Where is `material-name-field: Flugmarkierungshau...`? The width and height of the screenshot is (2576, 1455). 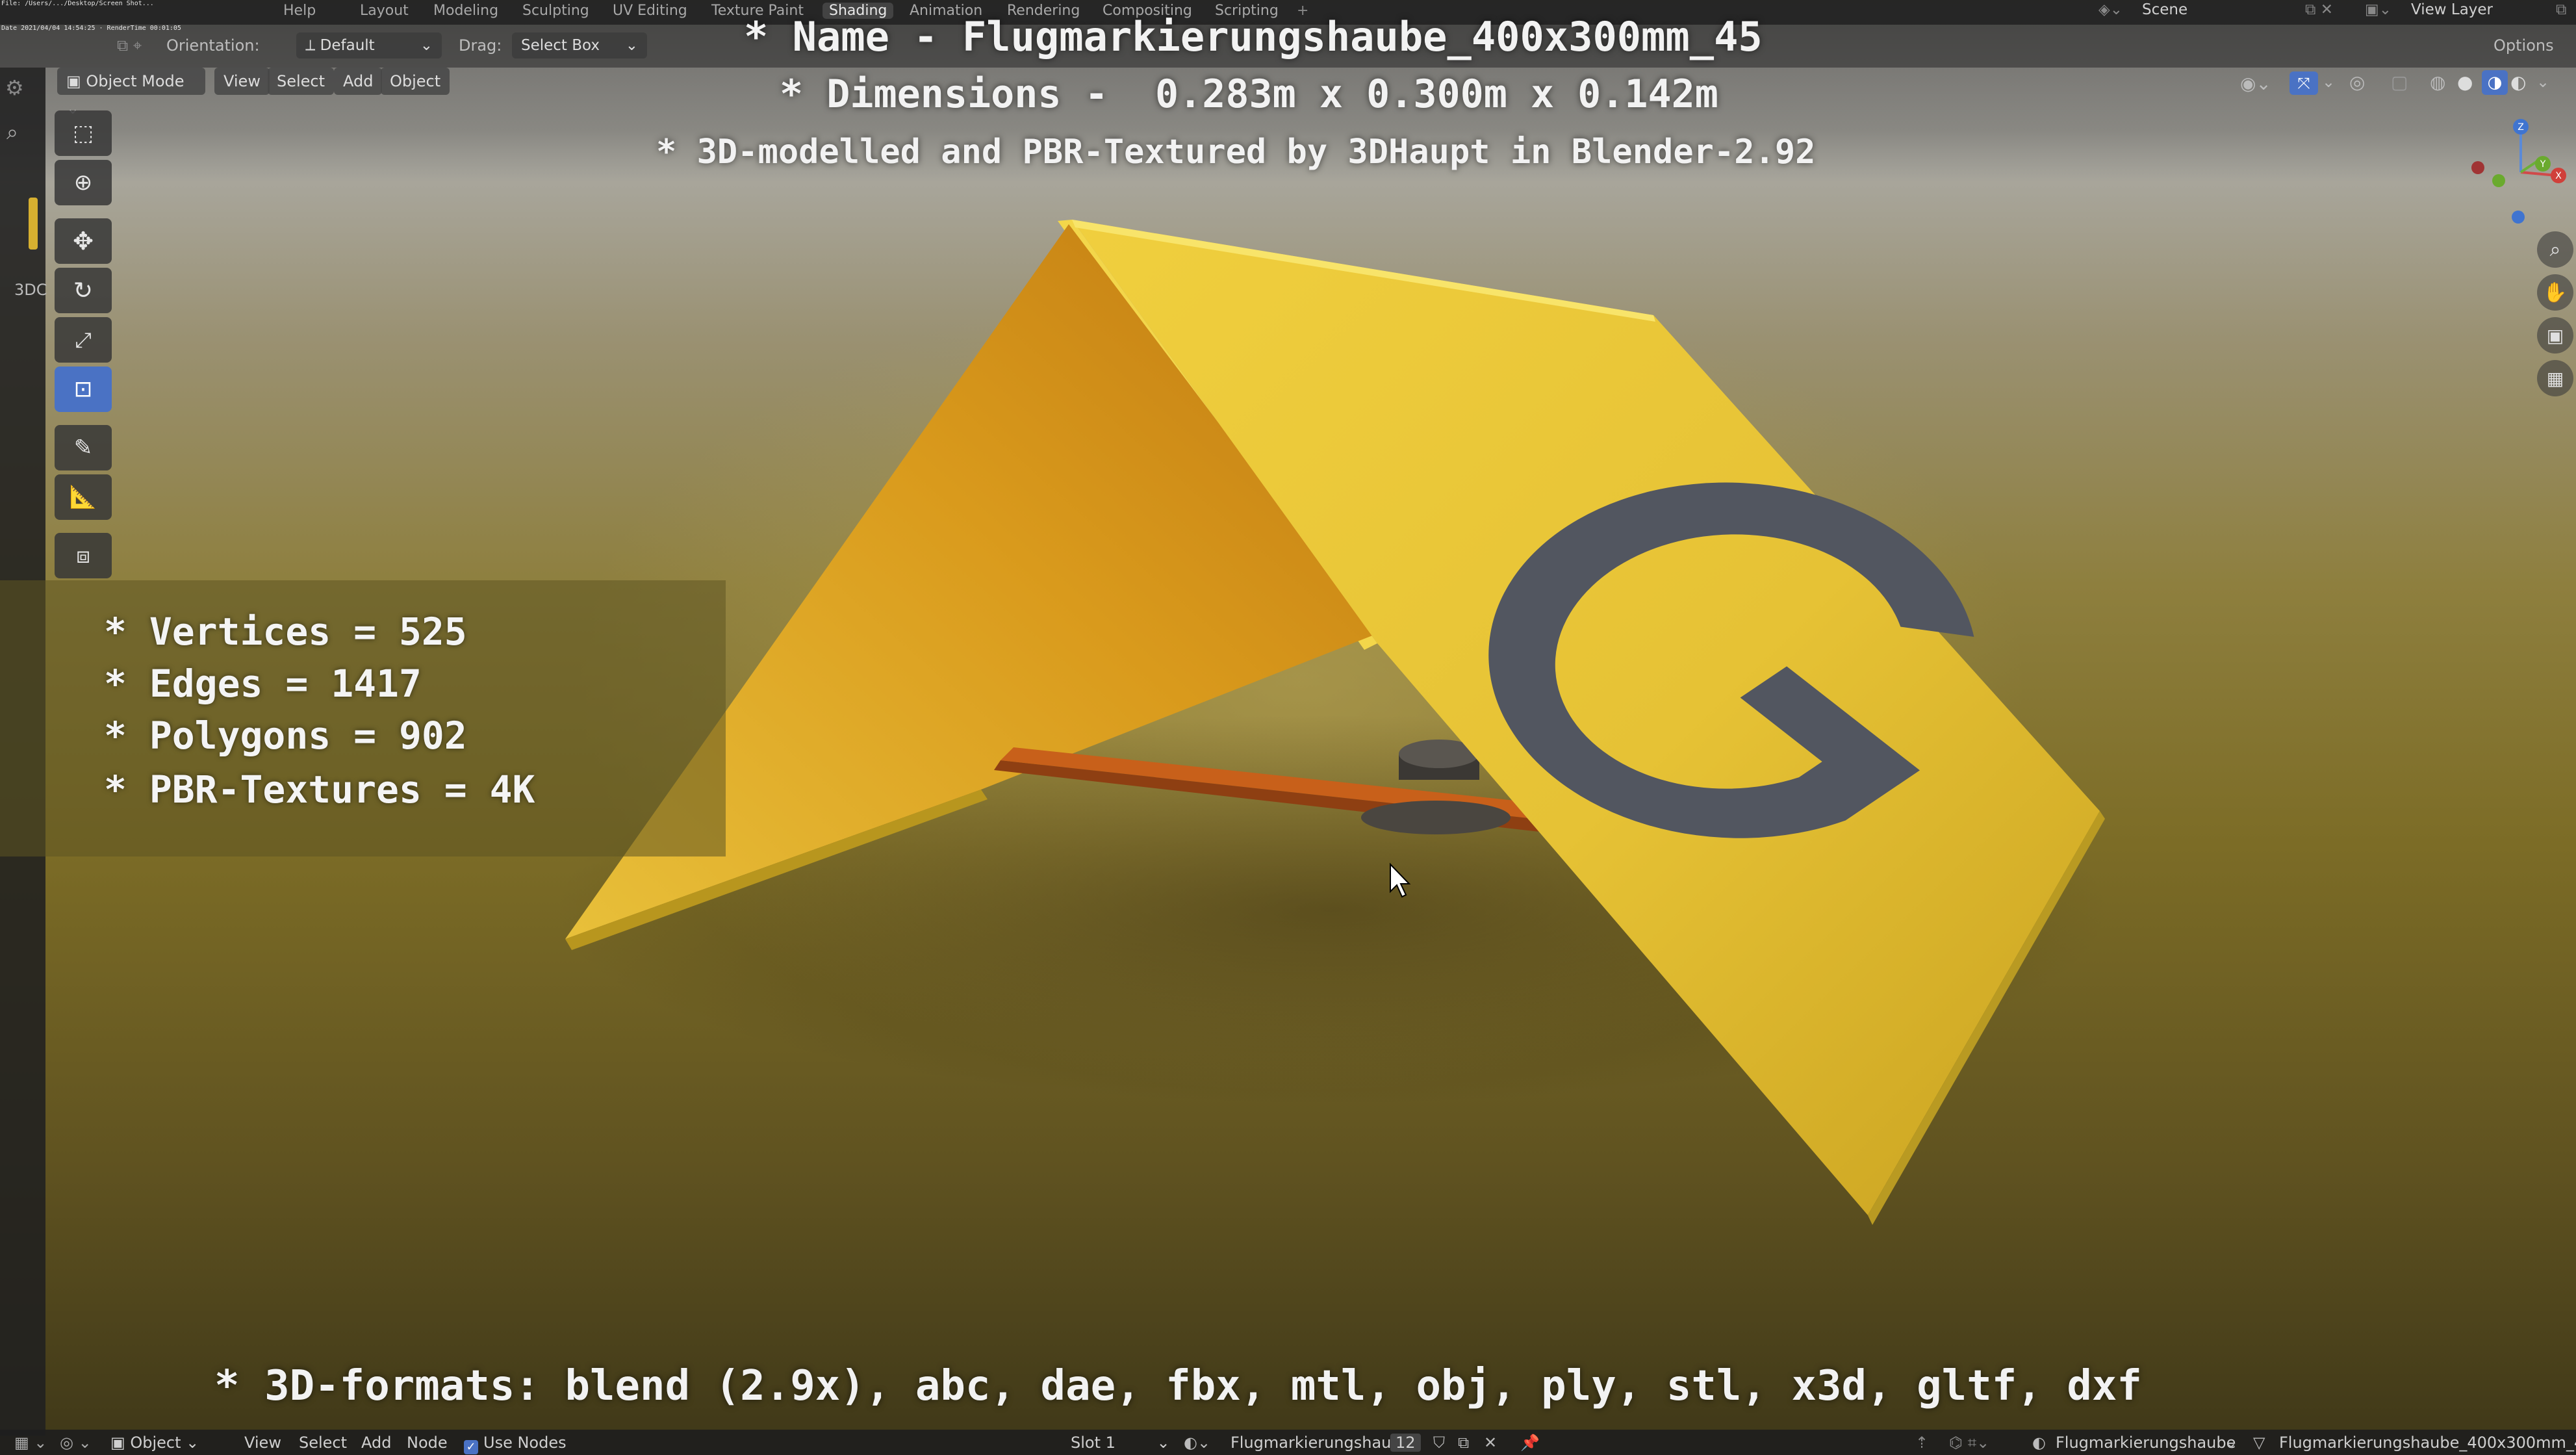 material-name-field: Flugmarkierungshau... is located at coordinates (1318, 1443).